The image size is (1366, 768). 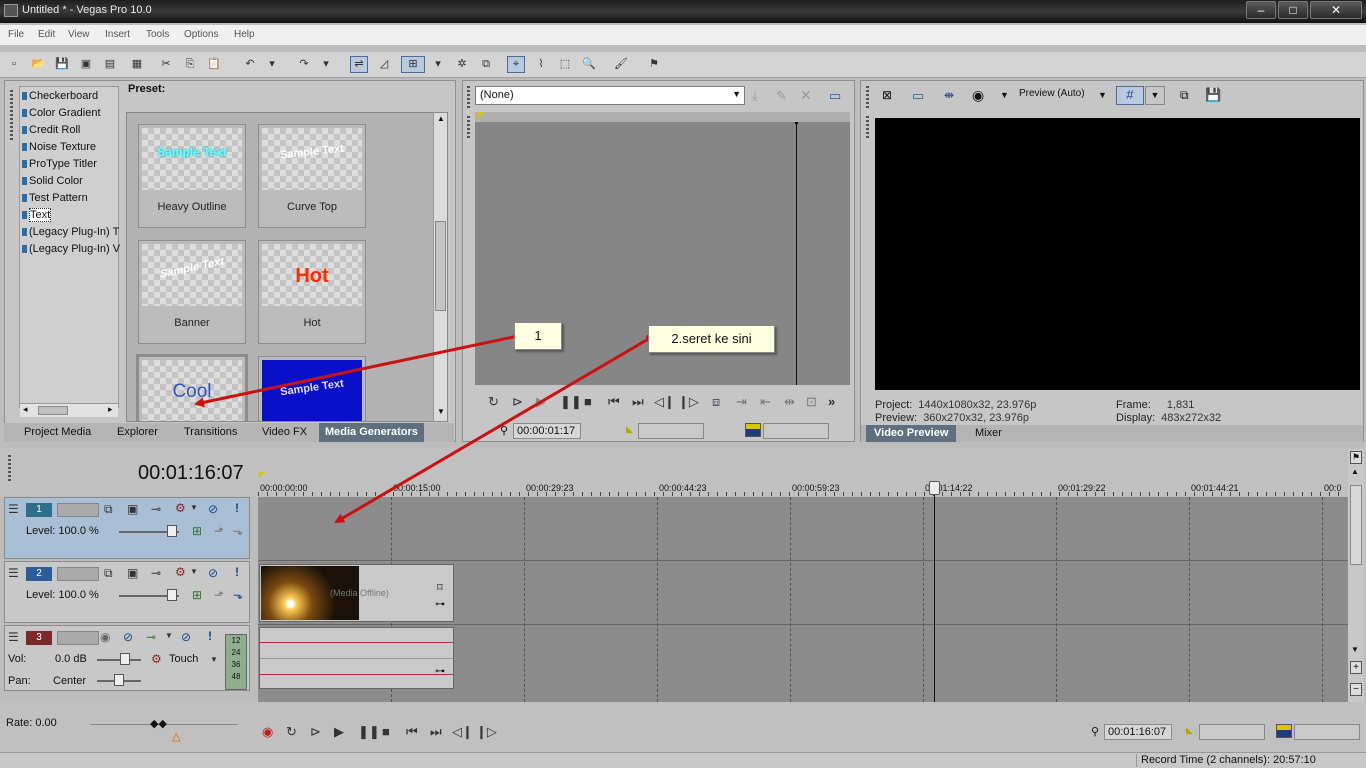 What do you see at coordinates (51, 130) in the screenshot?
I see `generator-item: Credit Roll` at bounding box center [51, 130].